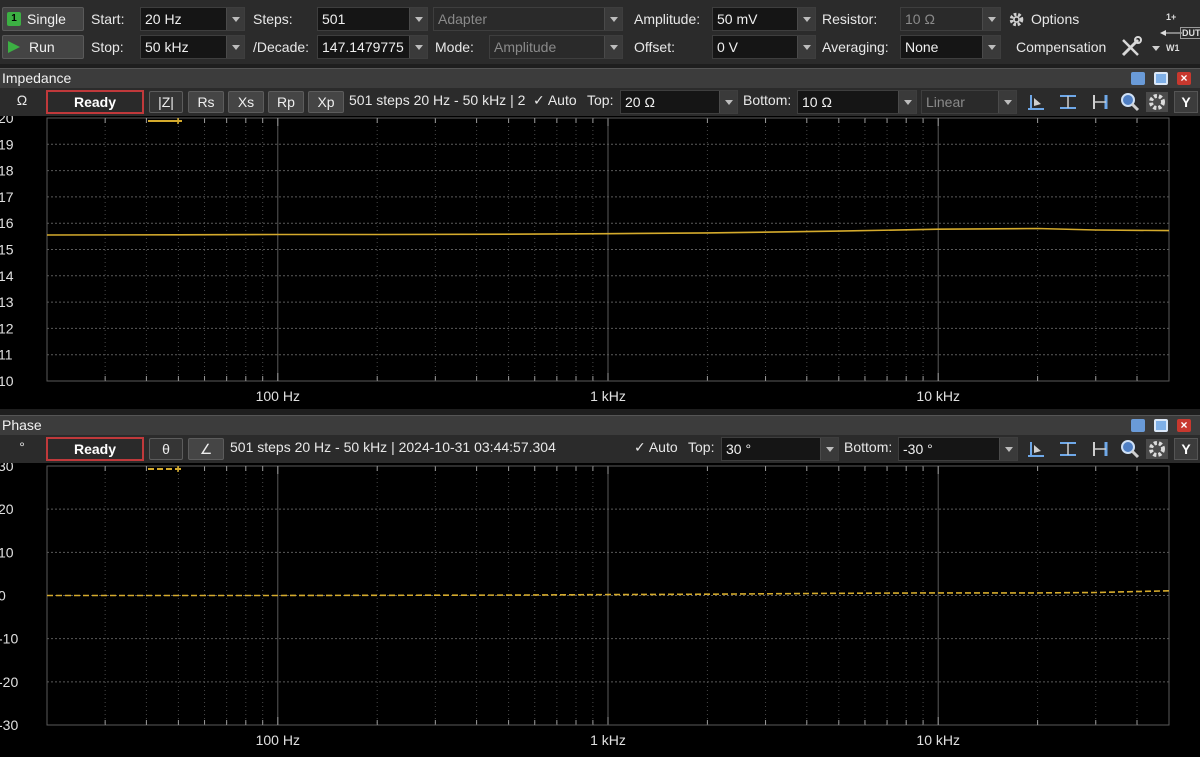  What do you see at coordinates (192, 19) in the screenshot?
I see `start-field: 20 Hz` at bounding box center [192, 19].